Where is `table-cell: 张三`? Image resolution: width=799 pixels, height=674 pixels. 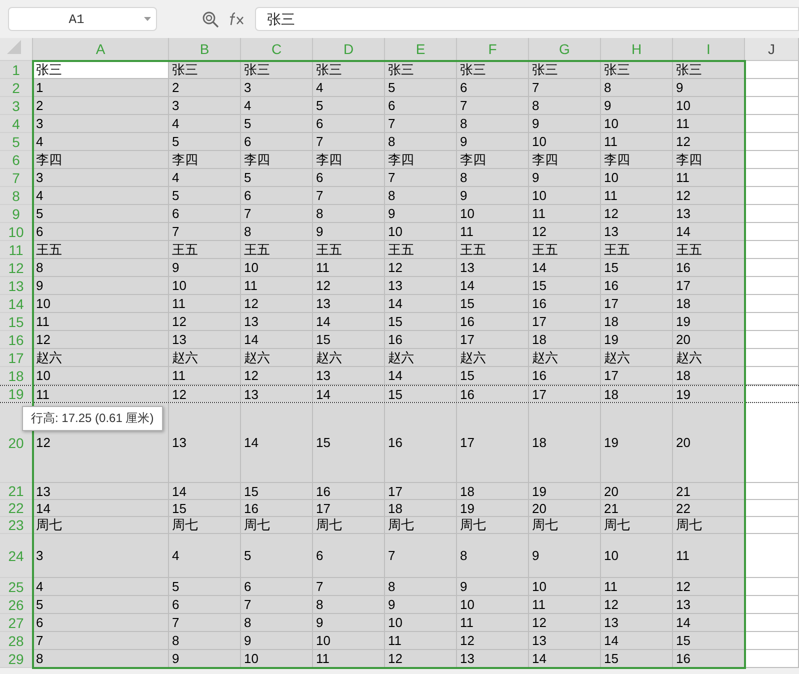 table-cell: 张三 is located at coordinates (421, 70).